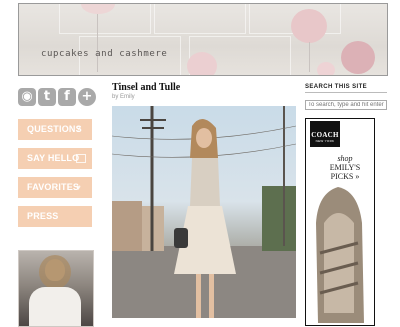 This screenshot has width=400, height=327. Describe the element at coordinates (67, 97) in the screenshot. I see `facebook-icon: f` at that location.